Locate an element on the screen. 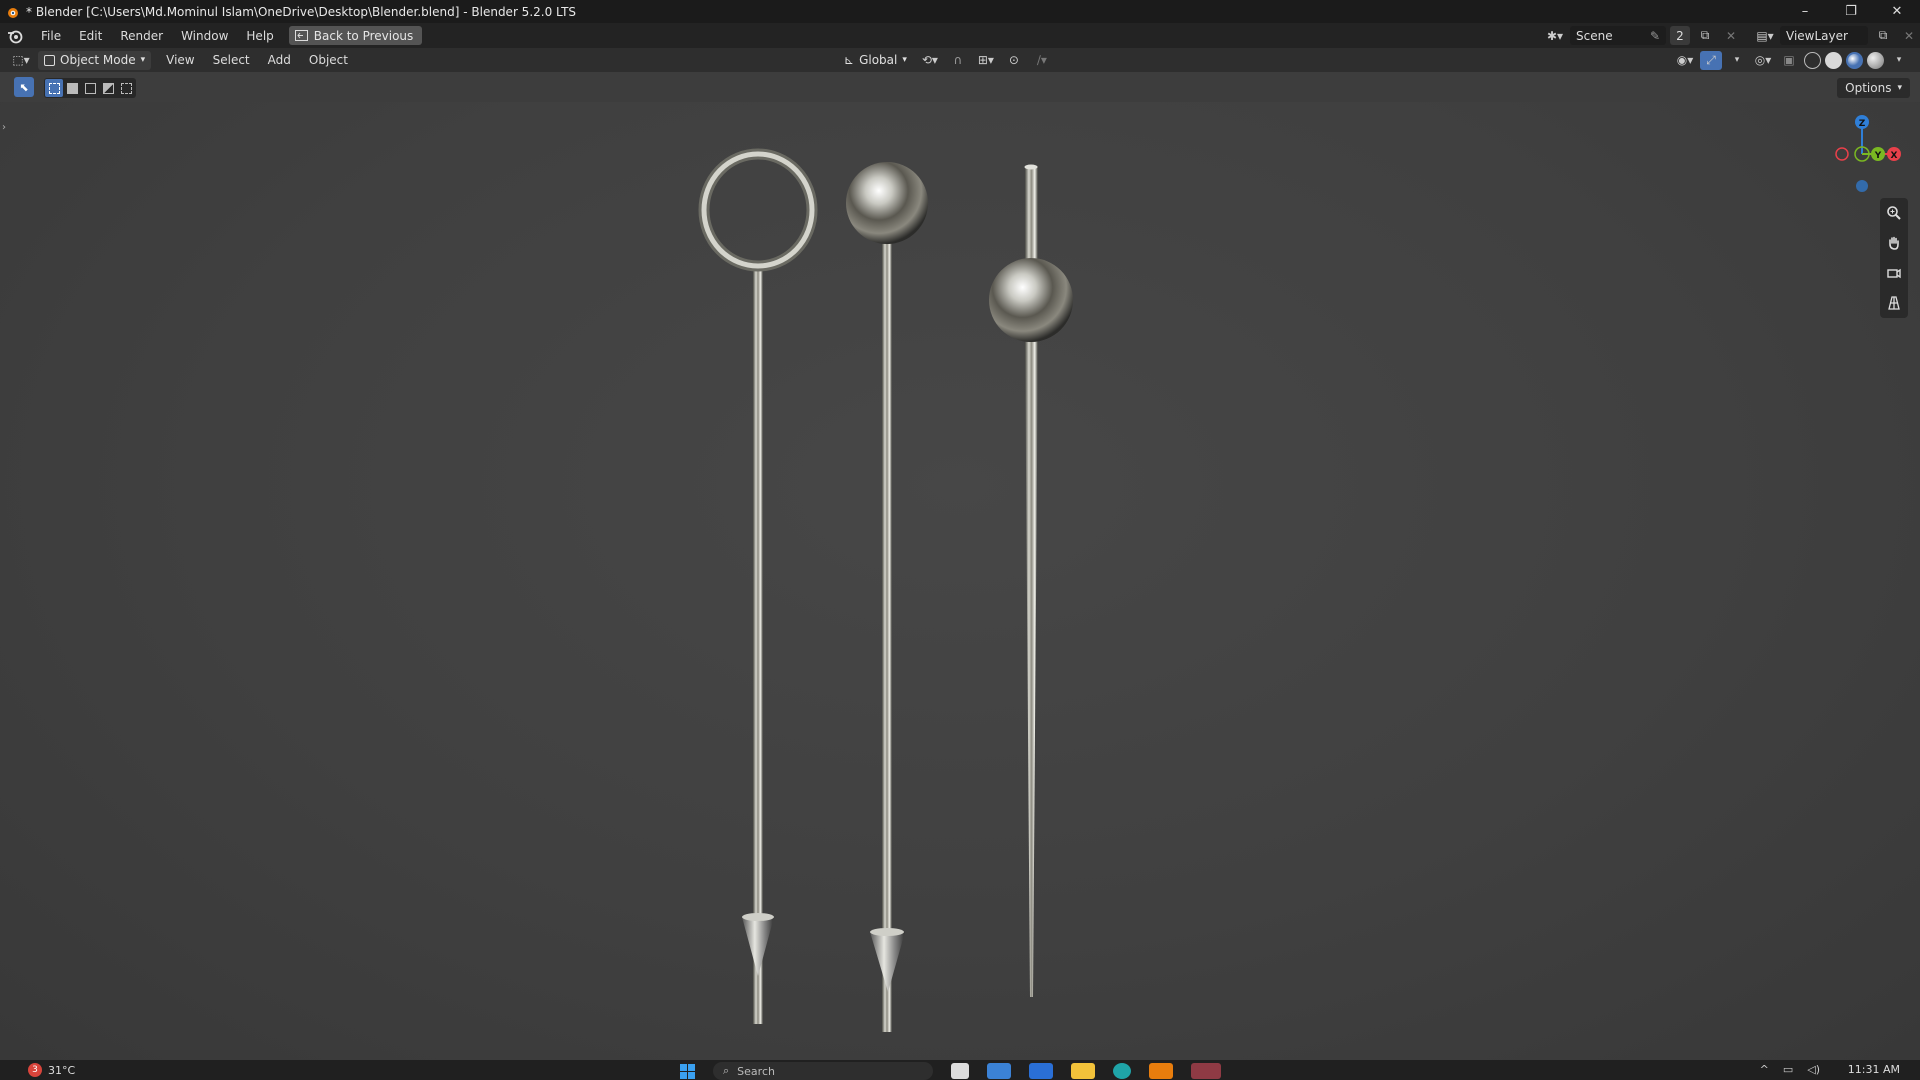  gizmo-dropdown-icon: ▾ is located at coordinates (1737, 60).